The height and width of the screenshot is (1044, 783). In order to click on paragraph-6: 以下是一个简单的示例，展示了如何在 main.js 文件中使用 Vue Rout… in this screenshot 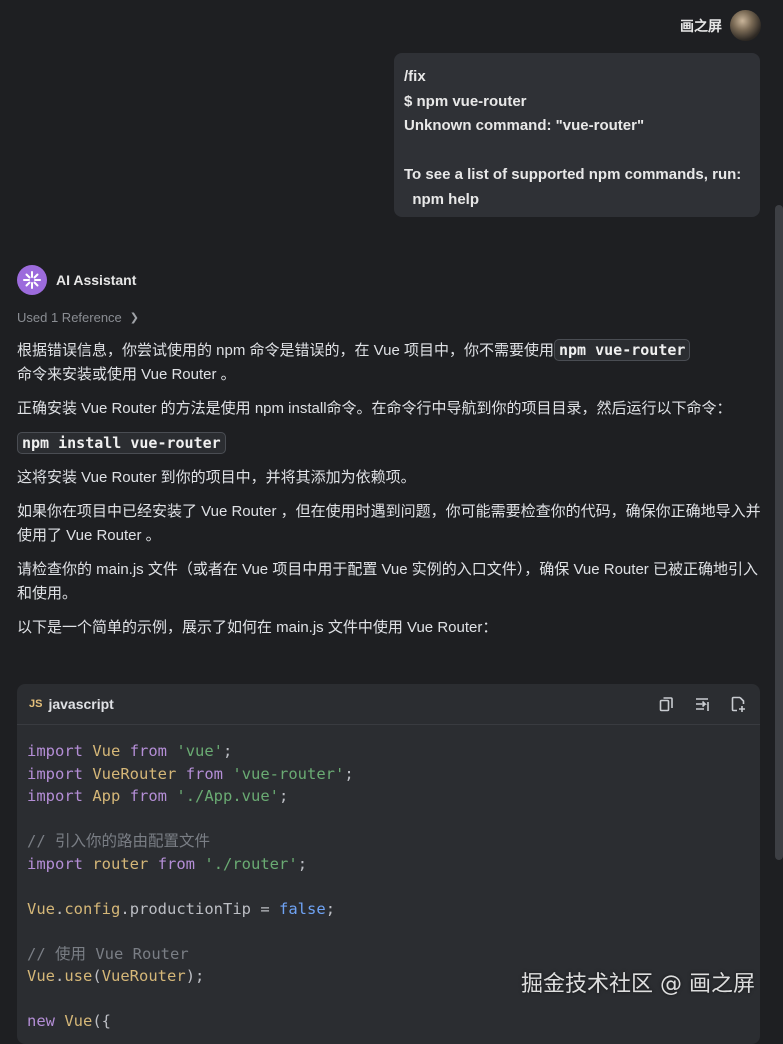, I will do `click(257, 627)`.